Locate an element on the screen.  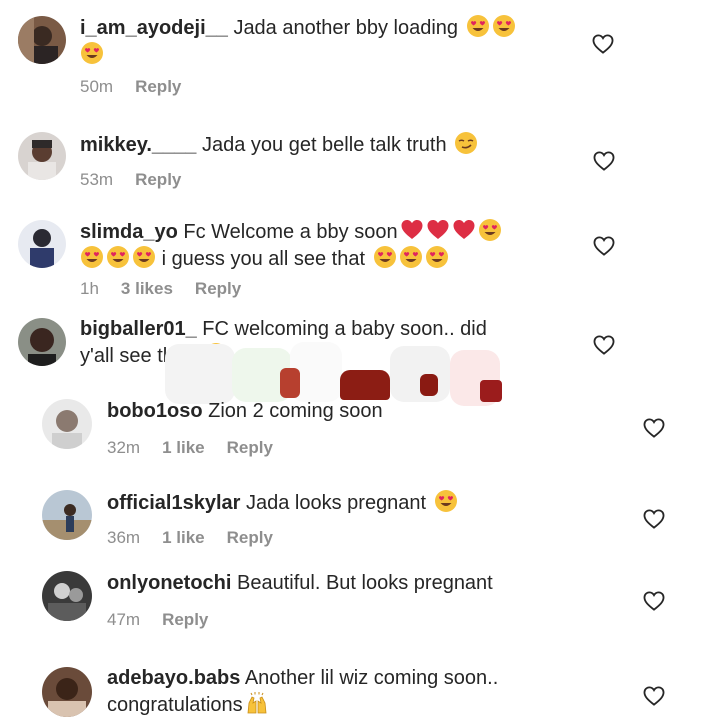
comment-time: 1h is located at coordinates (89, 288).